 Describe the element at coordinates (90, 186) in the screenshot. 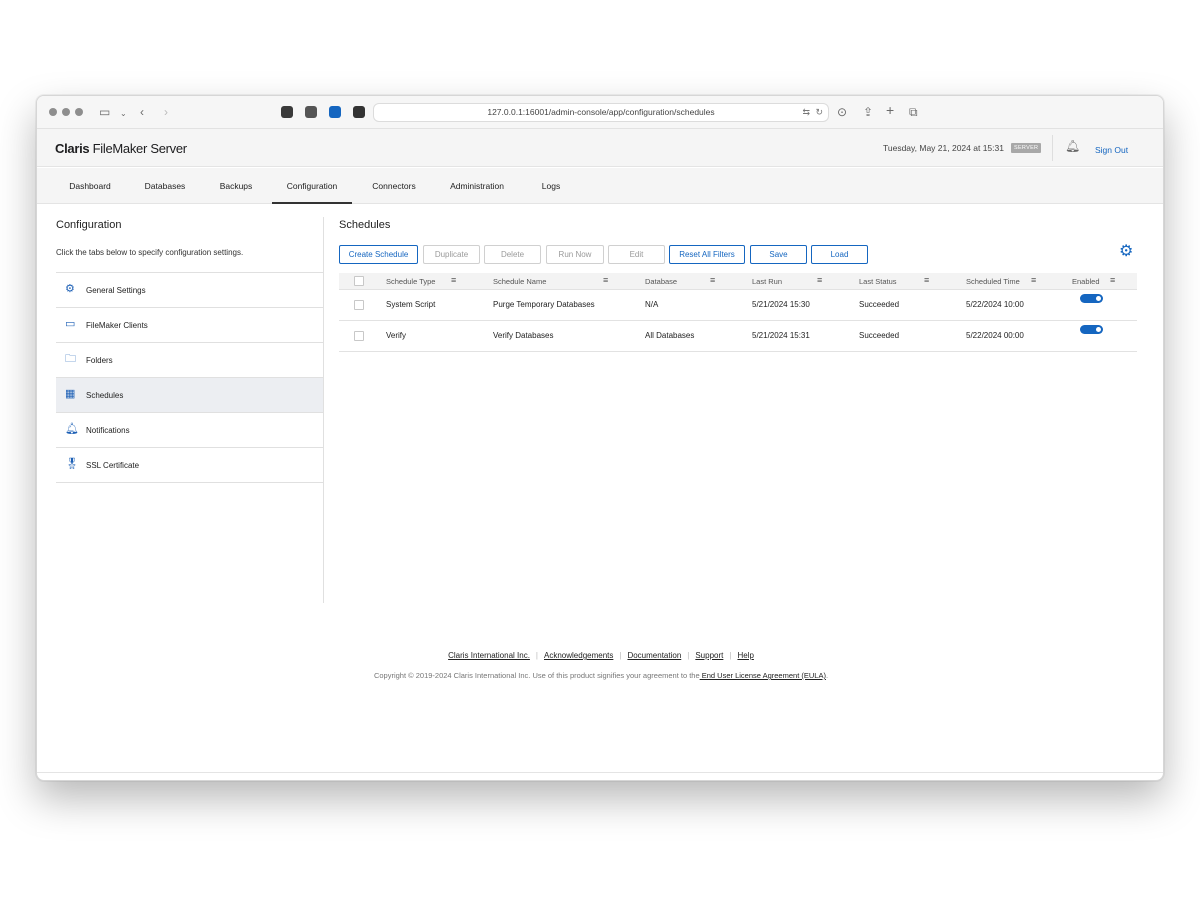

I see `tab-dashboard: Dashboard` at that location.